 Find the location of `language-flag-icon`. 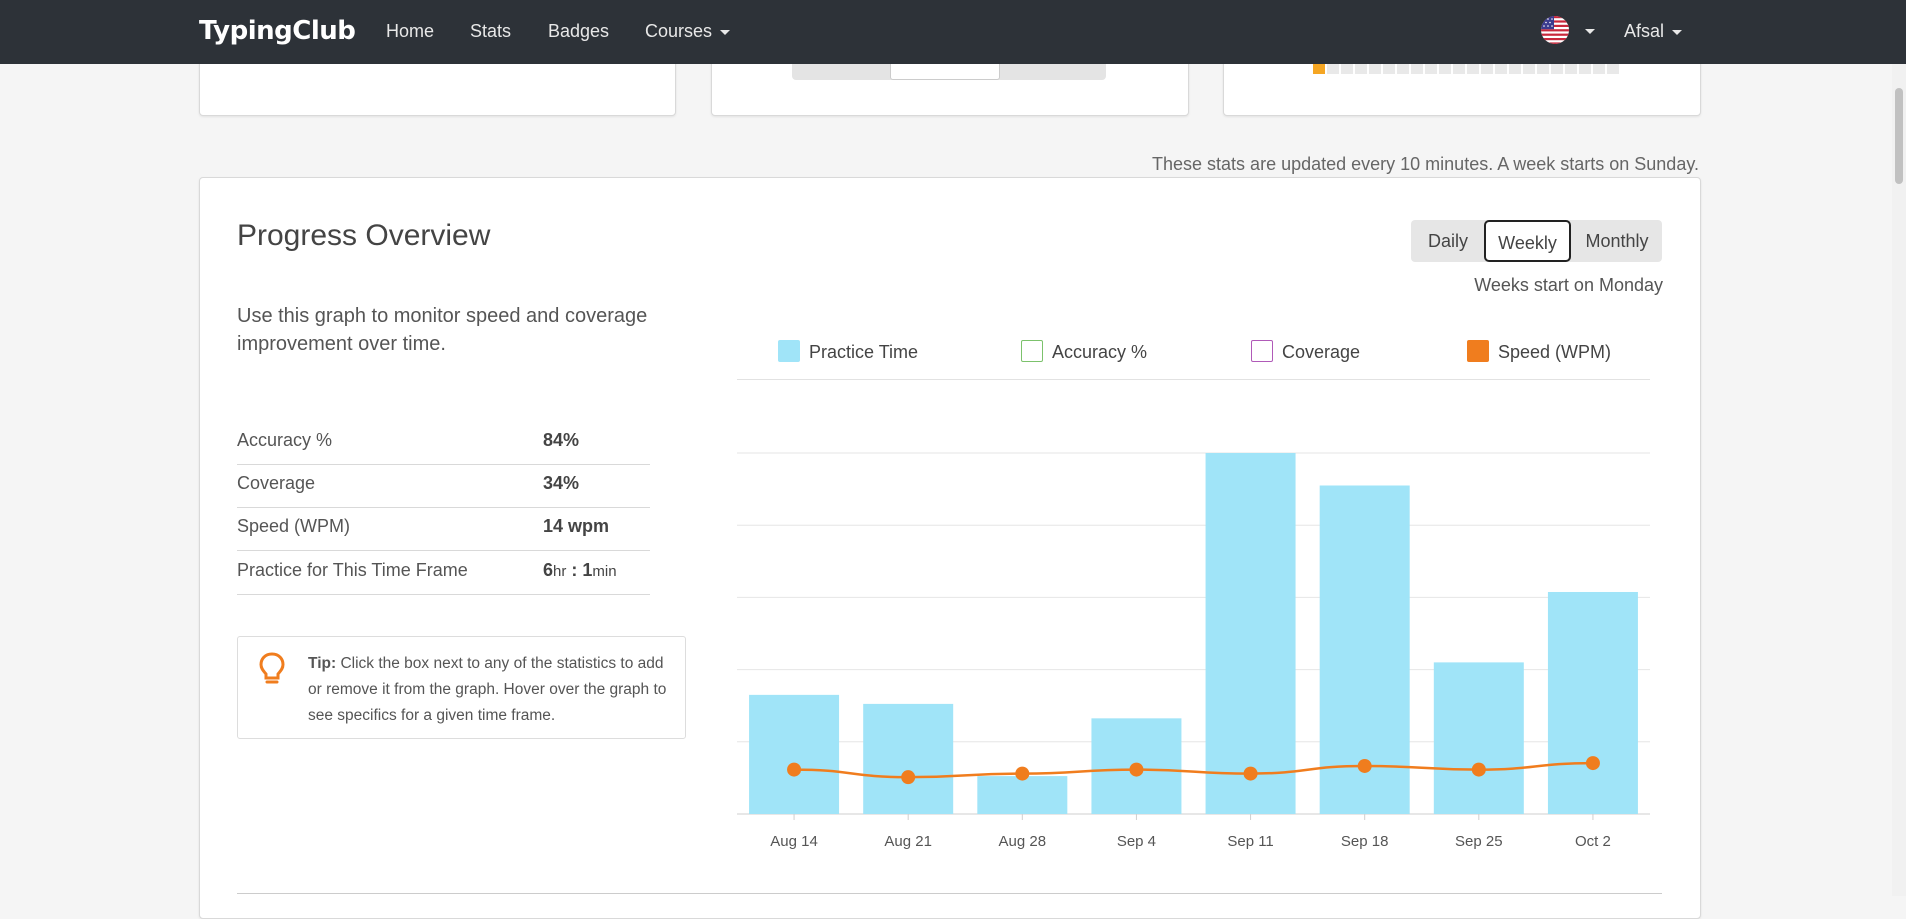

language-flag-icon is located at coordinates (1555, 30).